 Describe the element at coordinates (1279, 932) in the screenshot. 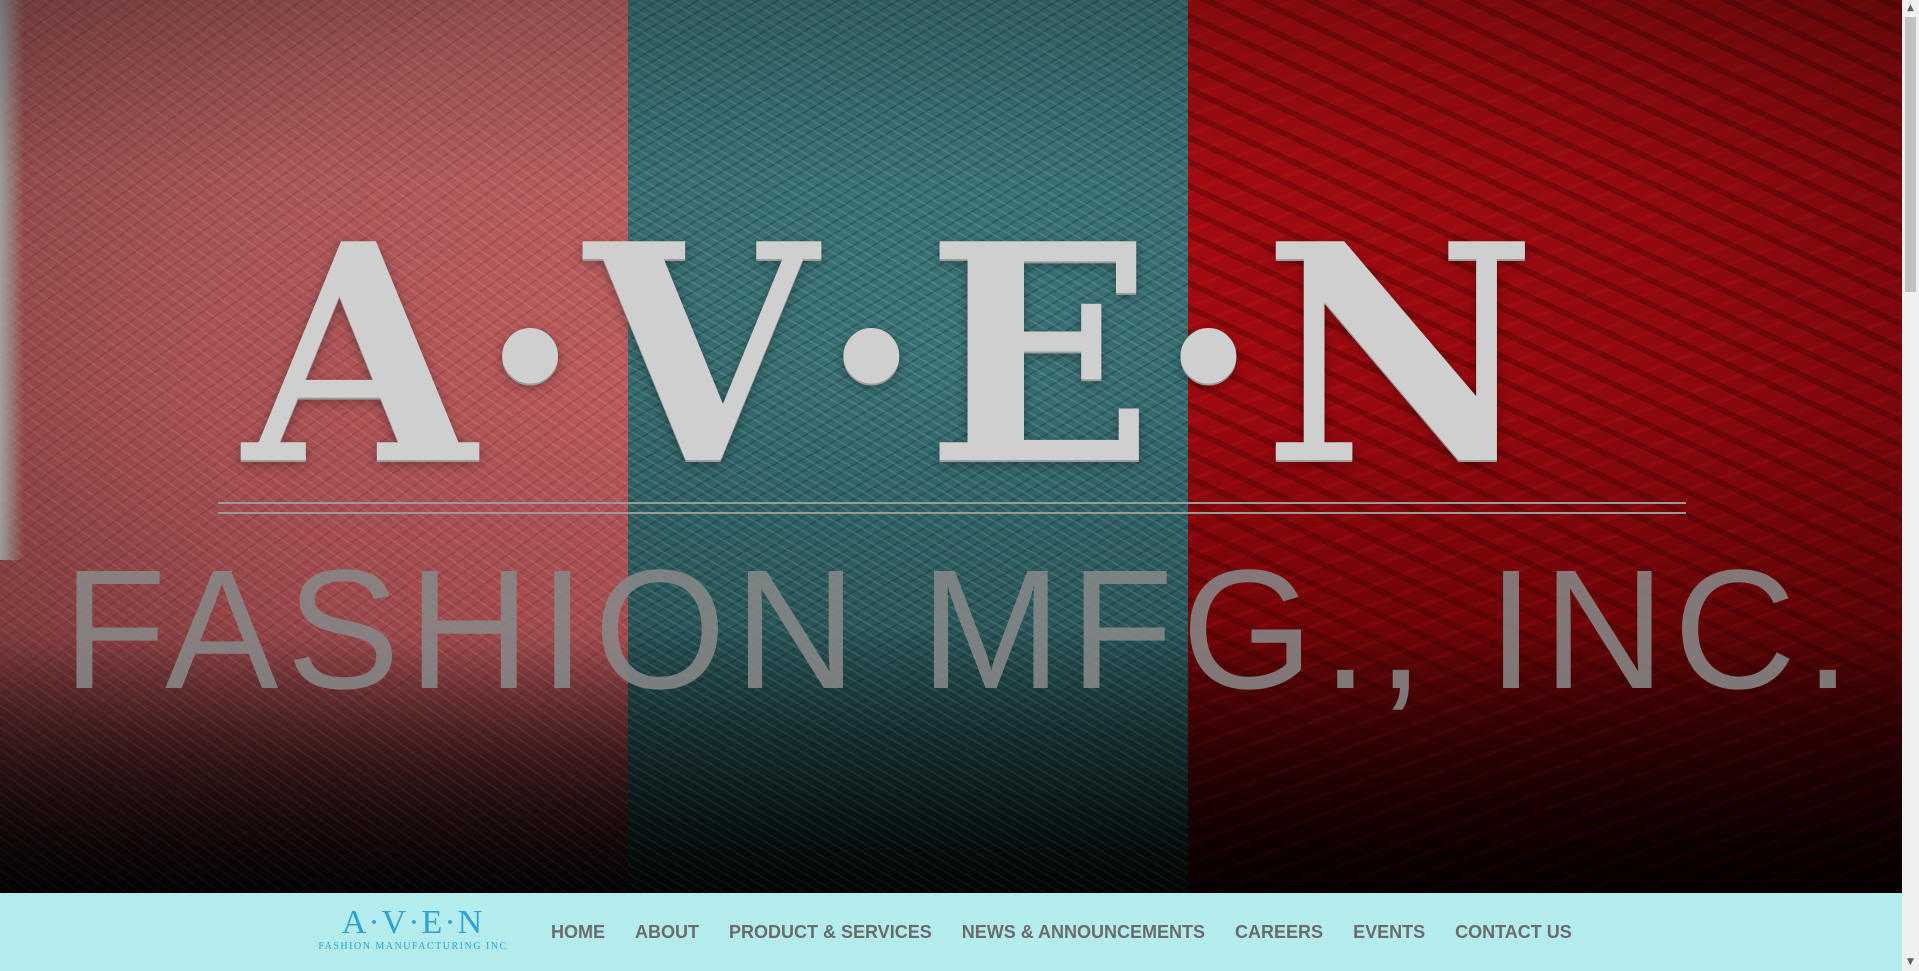

I see `nav-item-careers: CAREERS` at that location.